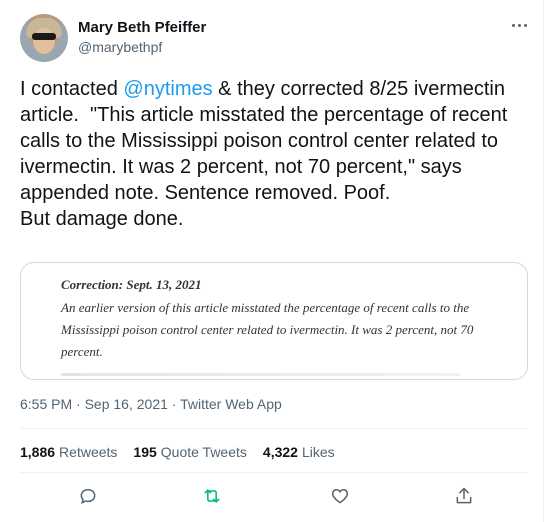  What do you see at coordinates (274, 497) in the screenshot?
I see `action-bar` at bounding box center [274, 497].